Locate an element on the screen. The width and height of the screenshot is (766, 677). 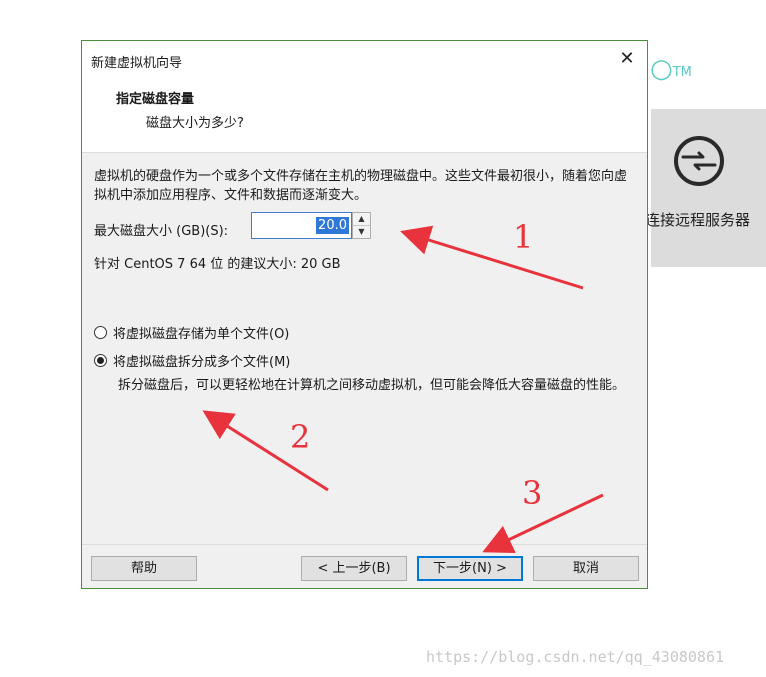
annotation-number-3: 3 is located at coordinates (532, 493).